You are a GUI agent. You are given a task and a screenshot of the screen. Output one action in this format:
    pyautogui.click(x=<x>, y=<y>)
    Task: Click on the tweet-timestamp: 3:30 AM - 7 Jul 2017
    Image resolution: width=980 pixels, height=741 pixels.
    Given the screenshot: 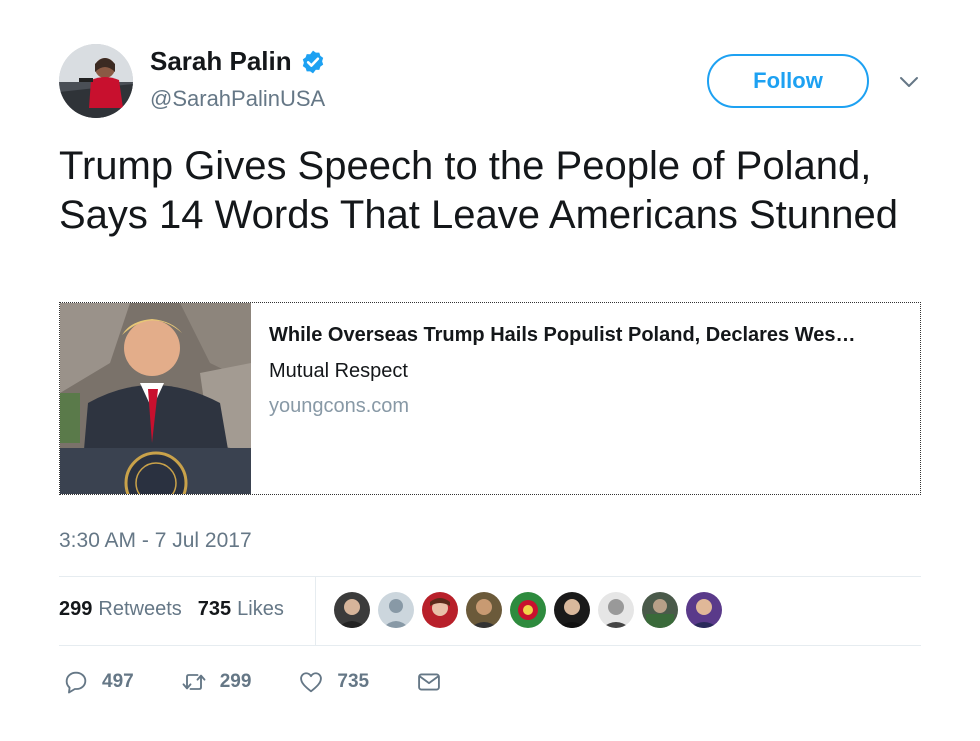 What is the action you would take?
    pyautogui.click(x=155, y=541)
    